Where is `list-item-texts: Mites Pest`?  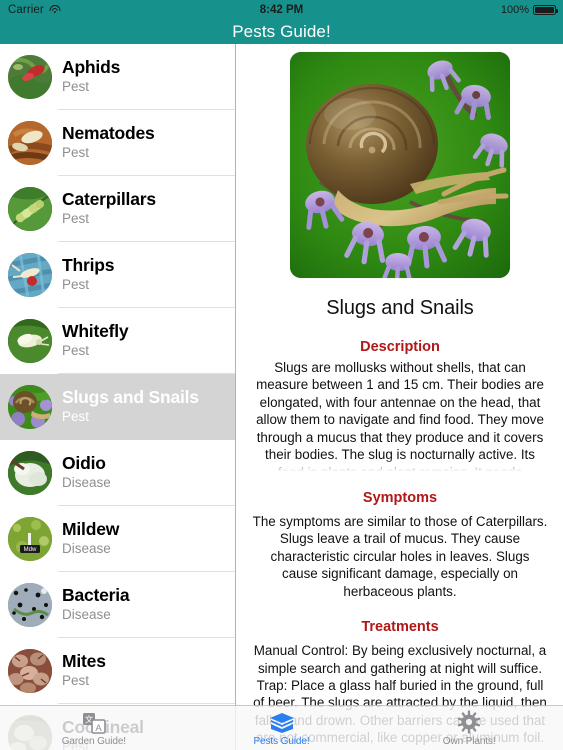
list-item-texts: Mites Pest is located at coordinates (84, 671).